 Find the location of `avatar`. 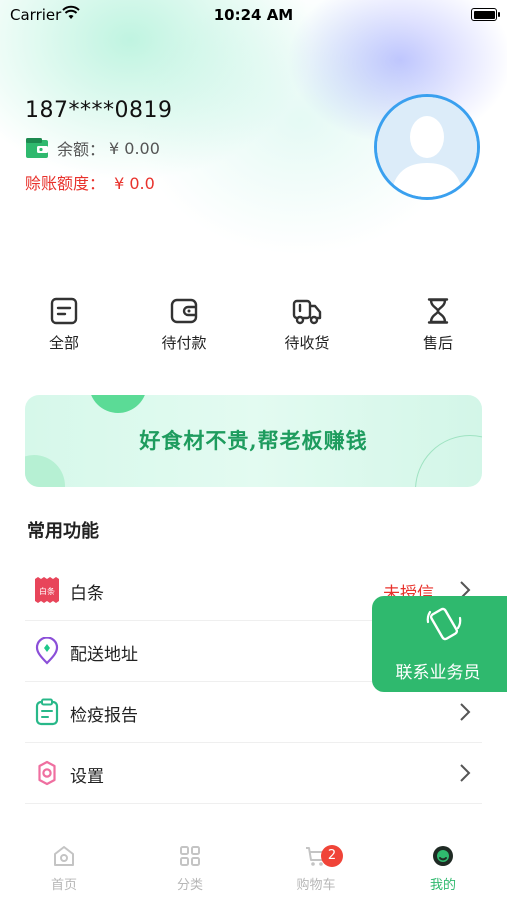

avatar is located at coordinates (427, 147).